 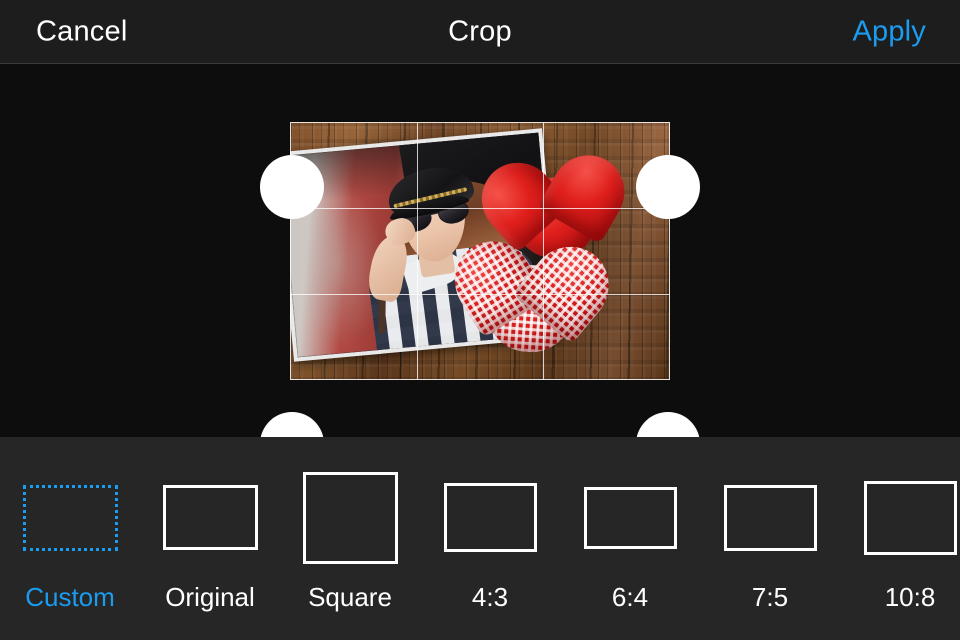 What do you see at coordinates (770, 596) in the screenshot?
I see `ratio-option-label: 7:5` at bounding box center [770, 596].